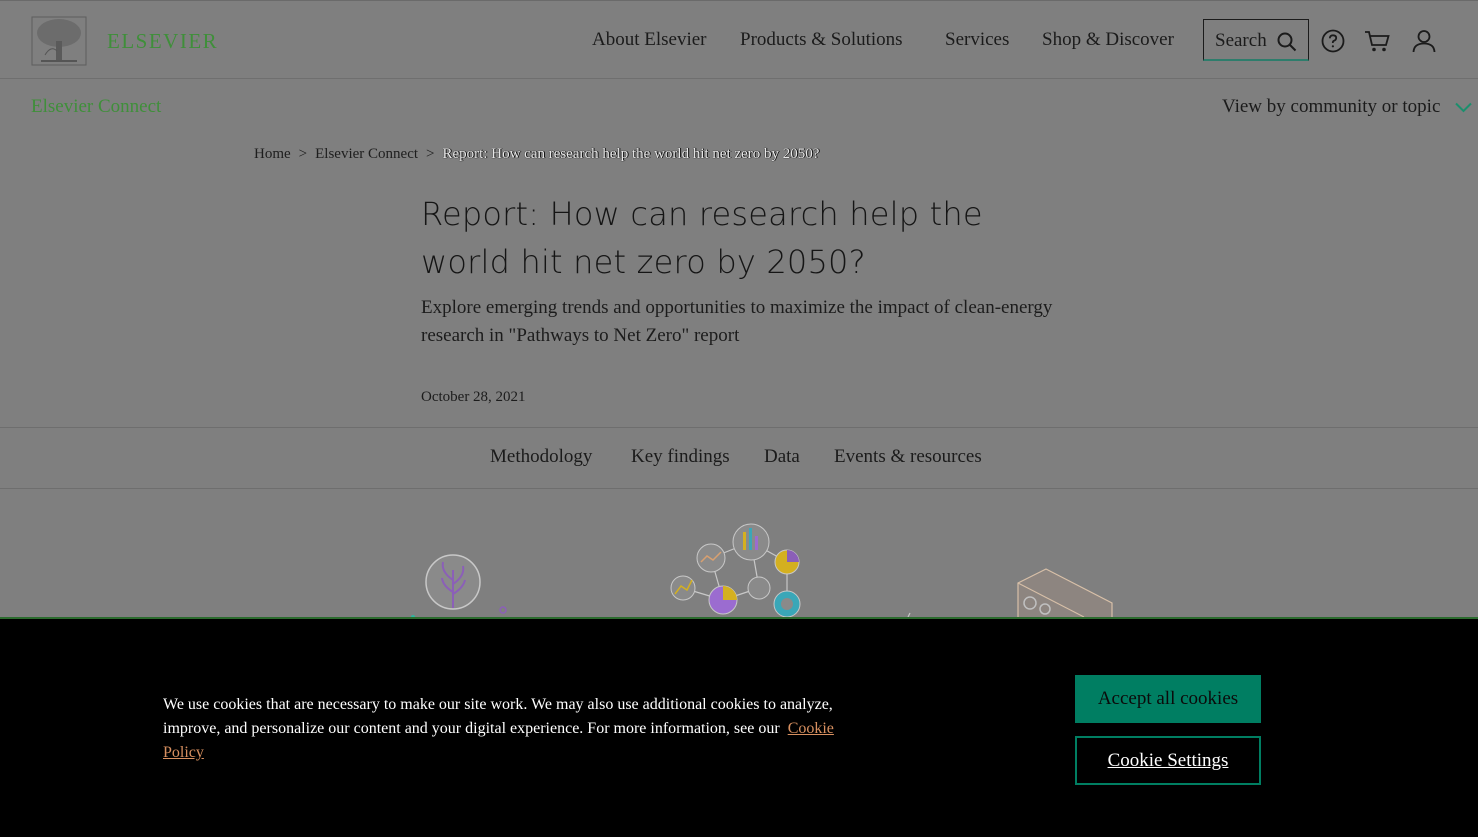  Describe the element at coordinates (1168, 760) in the screenshot. I see `cookie-settings-button: Cookie Settings` at that location.